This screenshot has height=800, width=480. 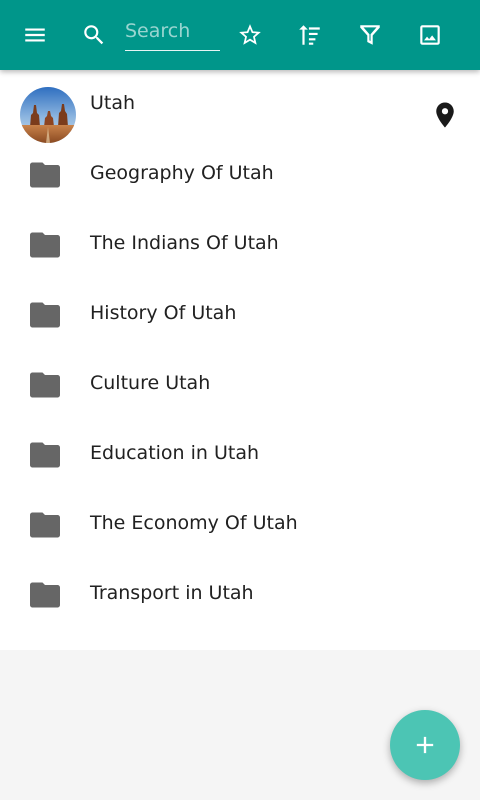 I want to click on add-button, so click(x=425, y=745).